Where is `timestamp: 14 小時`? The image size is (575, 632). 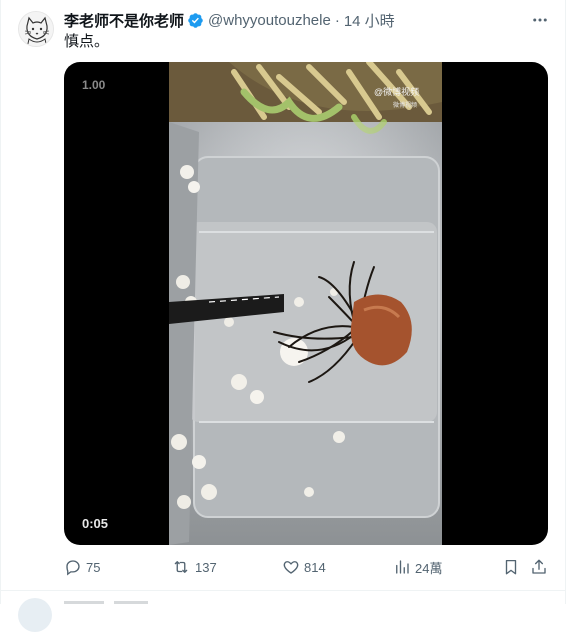 timestamp: 14 小時 is located at coordinates (369, 20).